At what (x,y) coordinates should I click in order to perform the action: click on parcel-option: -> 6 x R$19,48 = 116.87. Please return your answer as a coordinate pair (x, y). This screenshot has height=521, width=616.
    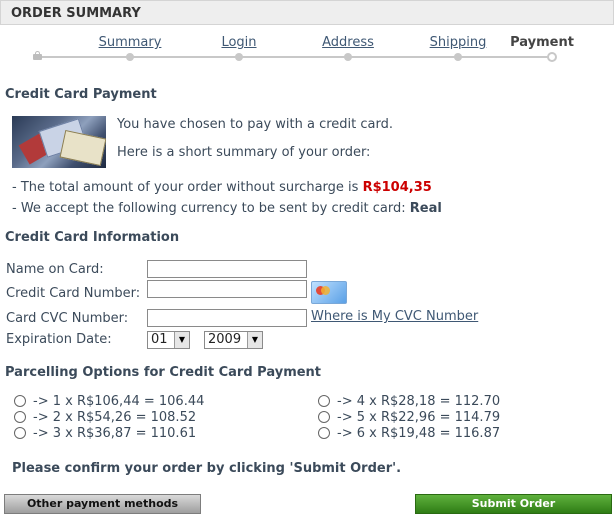
    Looking at the image, I should click on (409, 434).